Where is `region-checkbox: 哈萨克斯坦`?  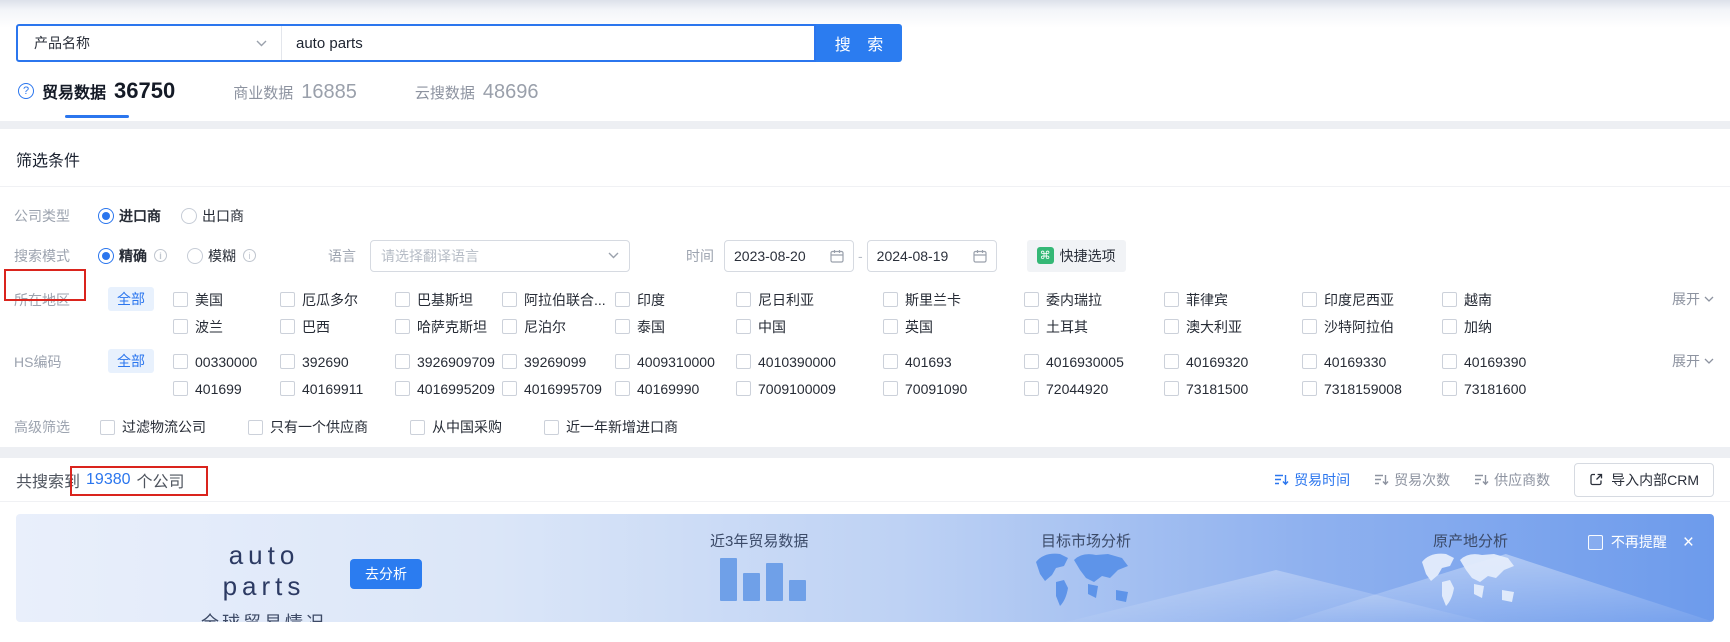
region-checkbox: 哈萨克斯坦 is located at coordinates (448, 327).